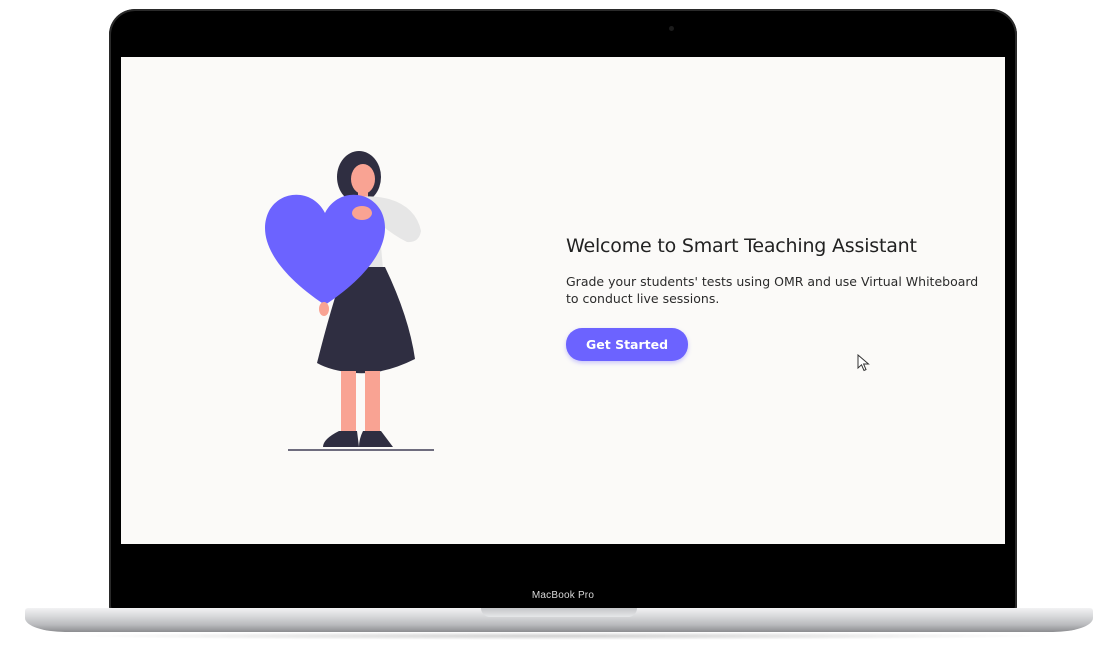  I want to click on mouse-pointer-icon, so click(863, 363).